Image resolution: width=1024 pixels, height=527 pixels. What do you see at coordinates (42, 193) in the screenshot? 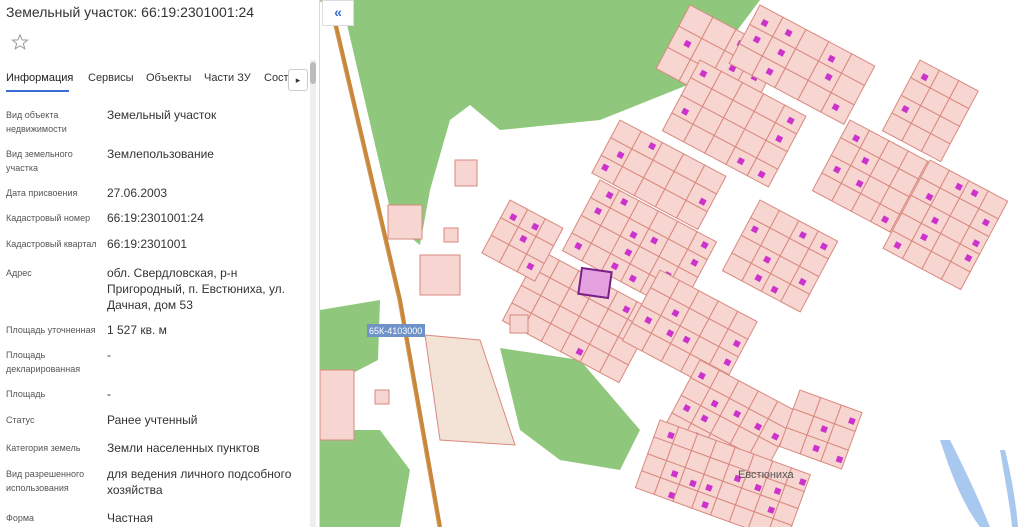
I see `row-label: Дата присвоения` at bounding box center [42, 193].